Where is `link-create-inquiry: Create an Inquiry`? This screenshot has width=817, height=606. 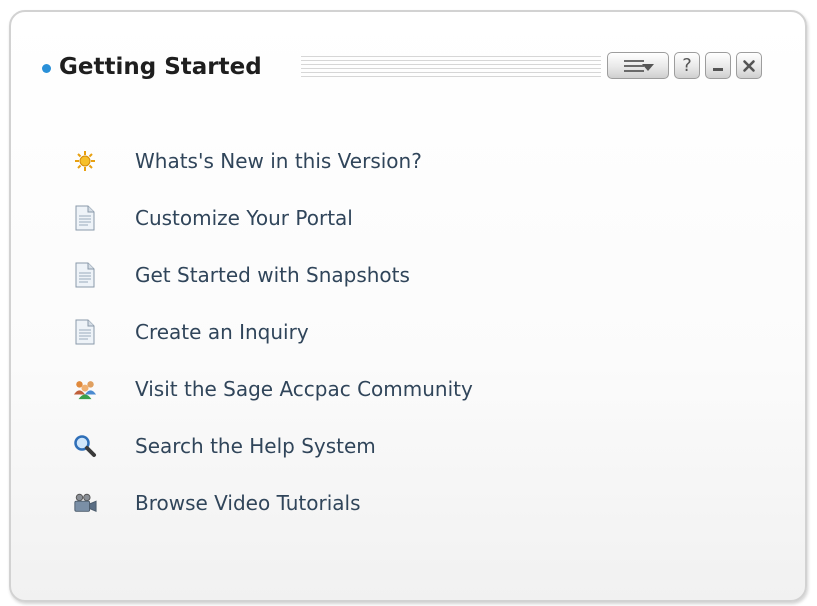 link-create-inquiry: Create an Inquiry is located at coordinates (273, 331).